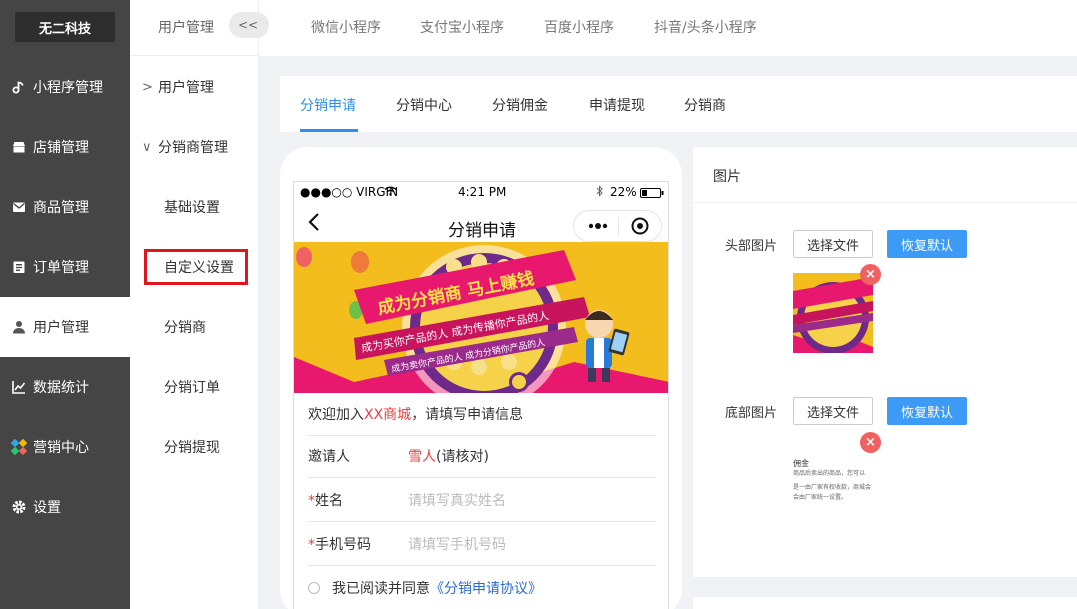  I want to click on battery-percent: 22%, so click(623, 192).